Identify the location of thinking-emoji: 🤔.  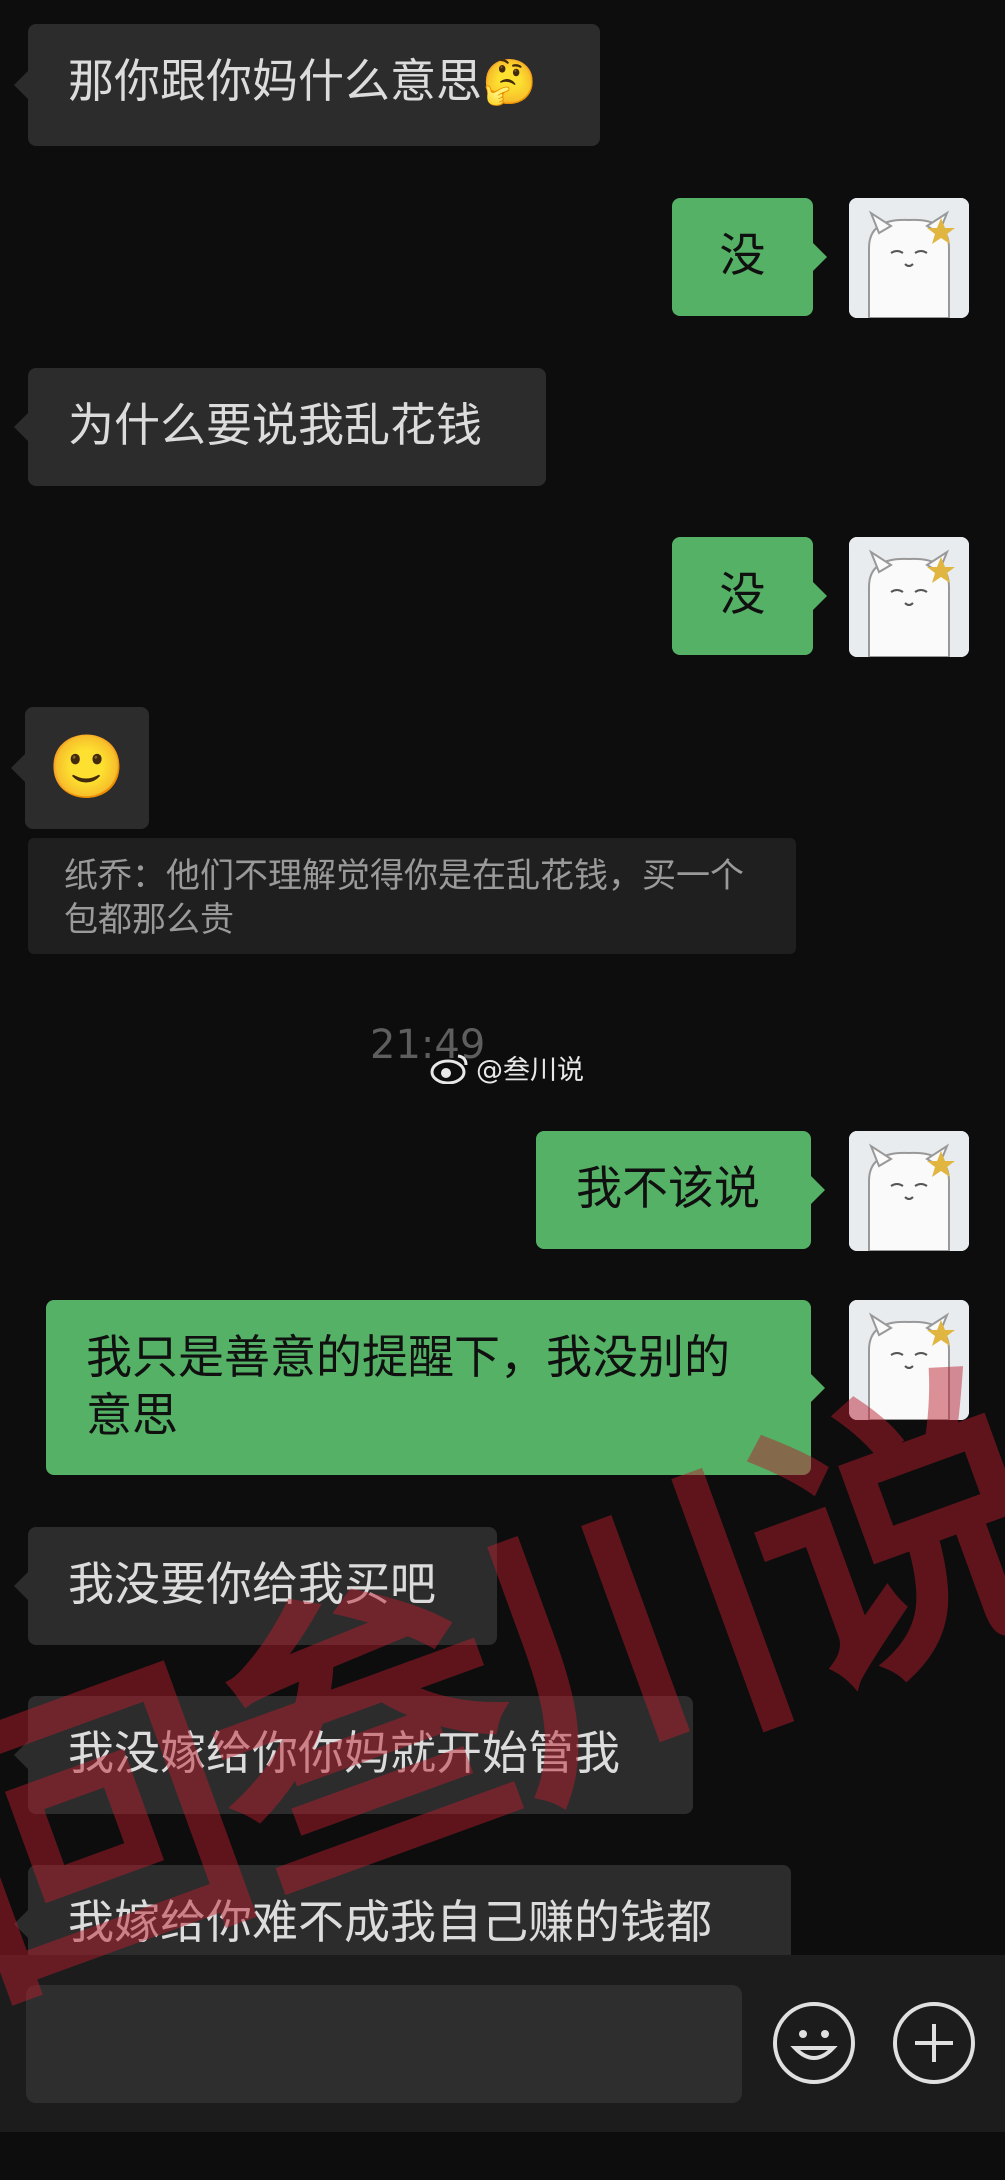
(509, 82).